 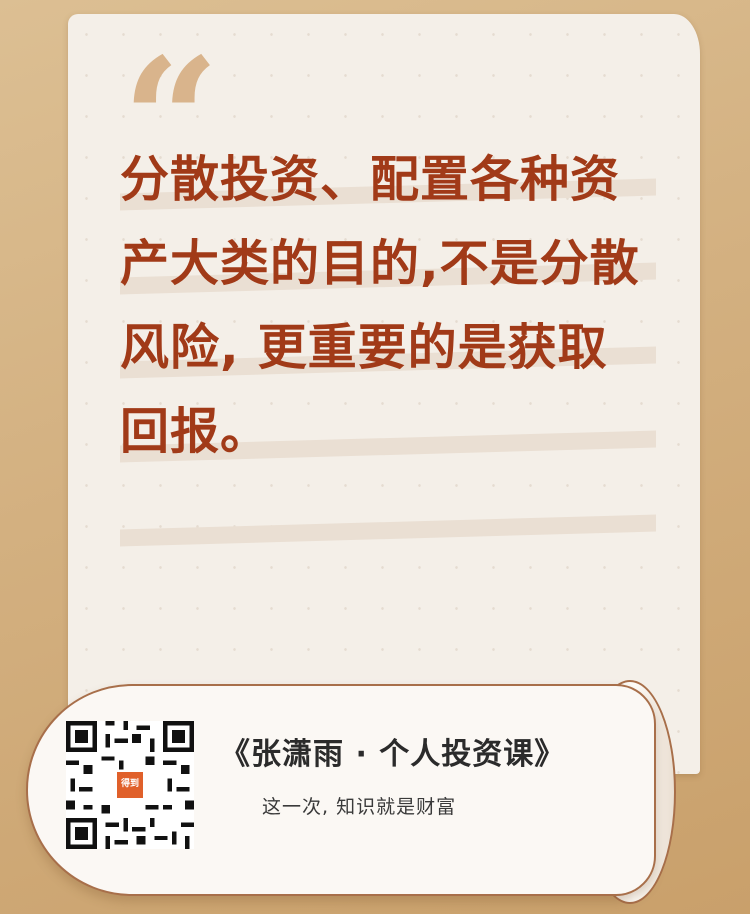 I want to click on quote-line: 回报。, so click(x=195, y=431).